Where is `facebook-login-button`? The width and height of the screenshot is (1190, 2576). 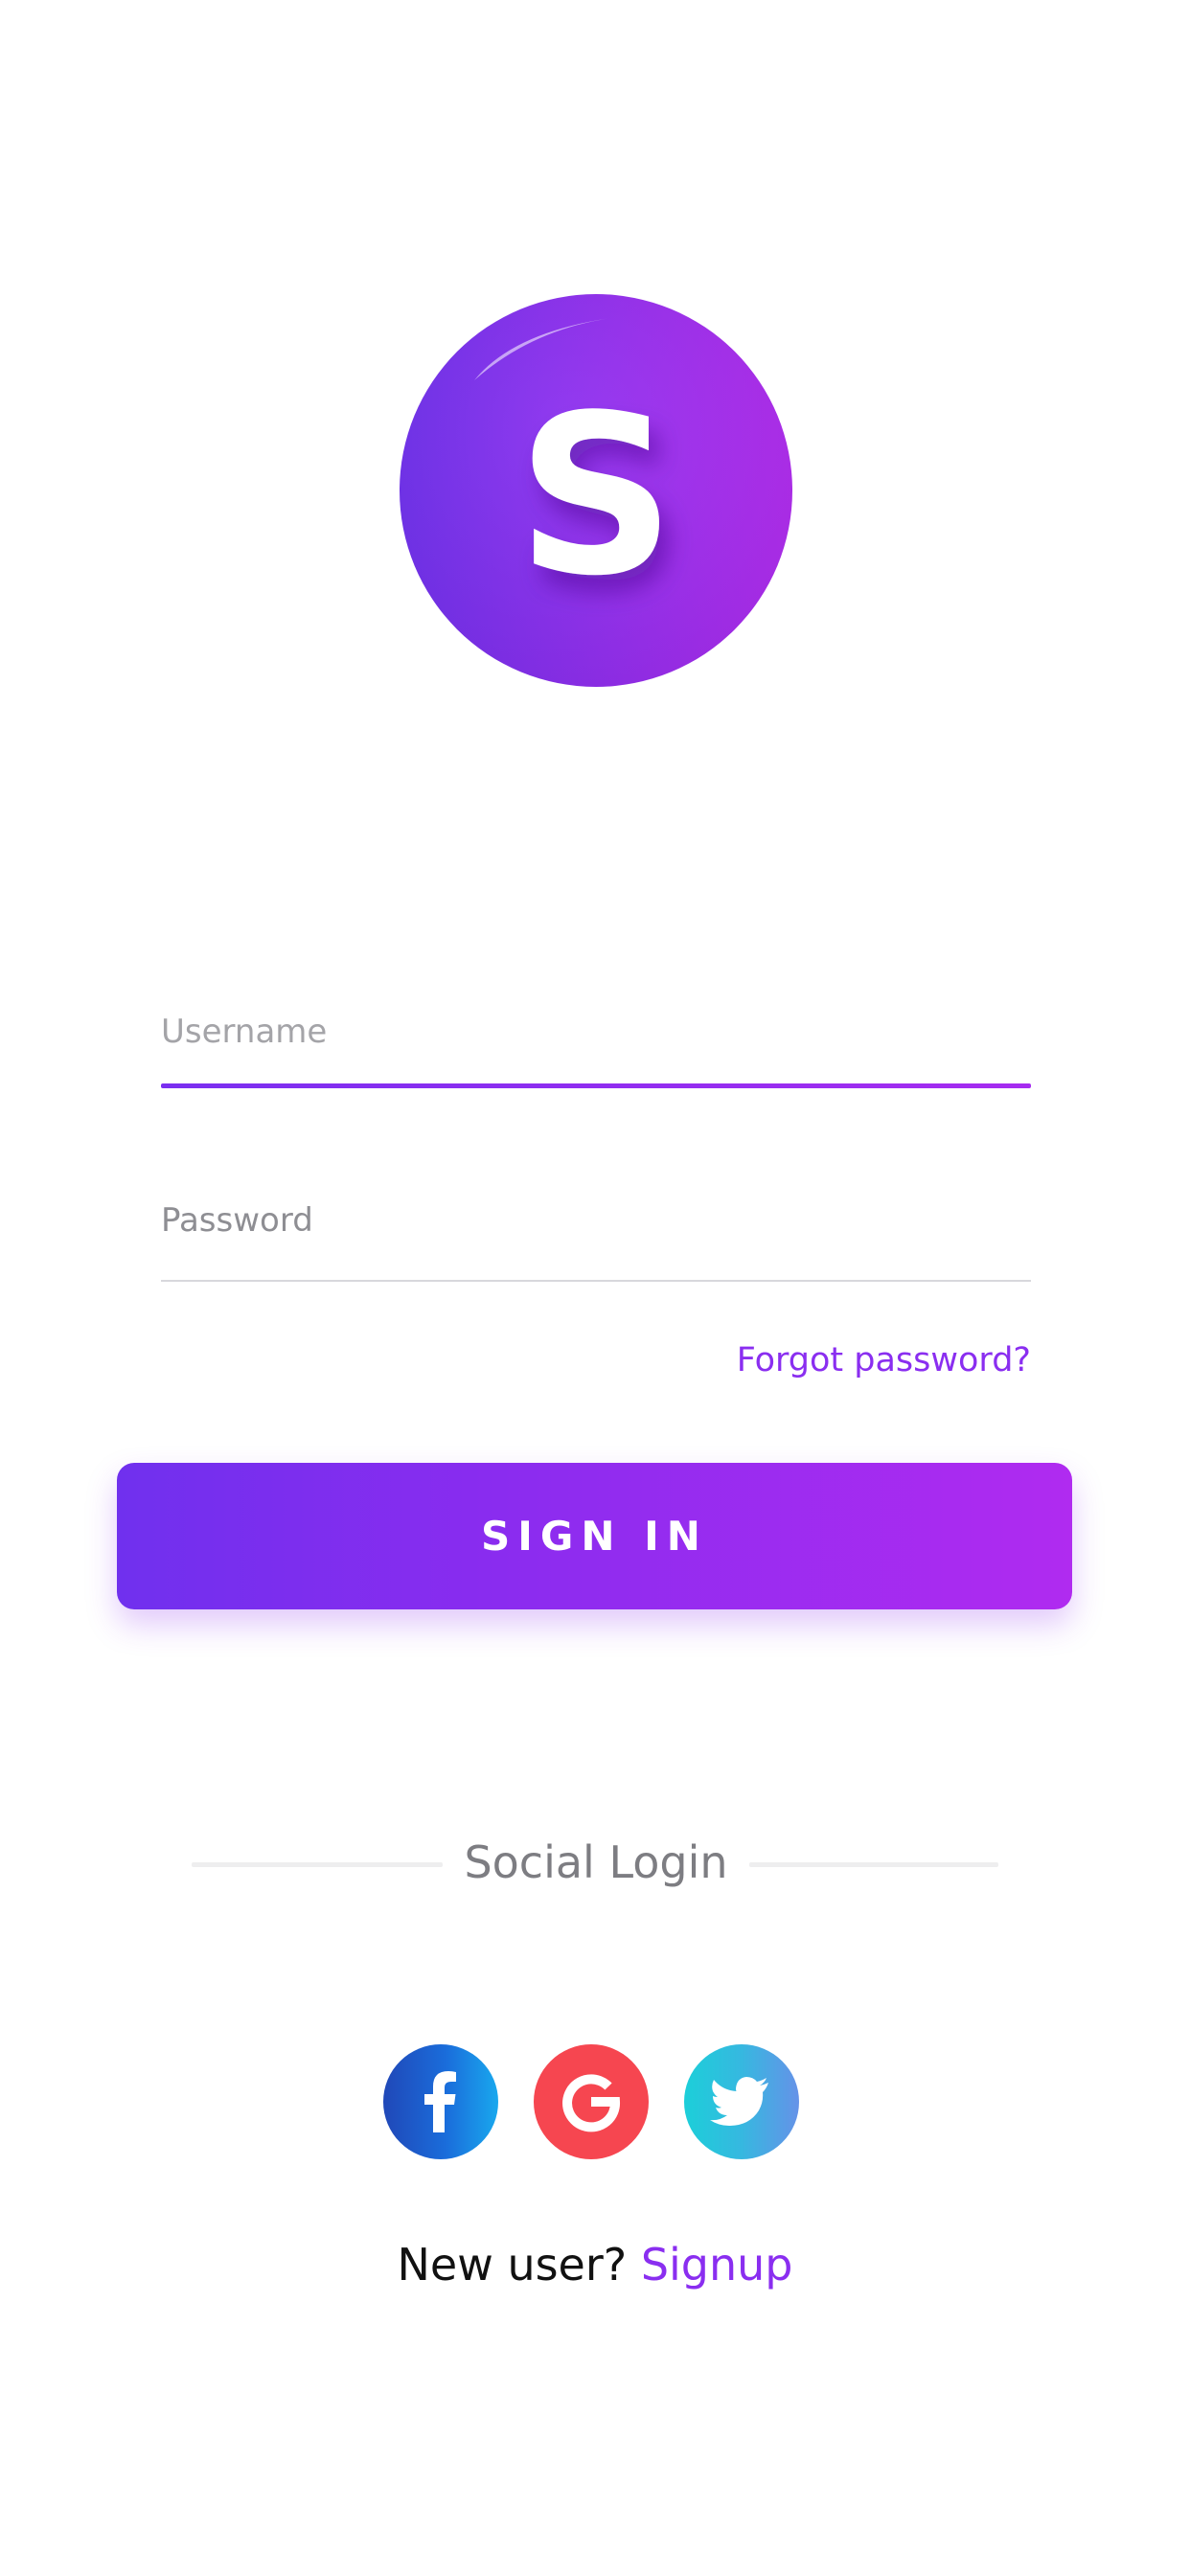 facebook-login-button is located at coordinates (441, 2101).